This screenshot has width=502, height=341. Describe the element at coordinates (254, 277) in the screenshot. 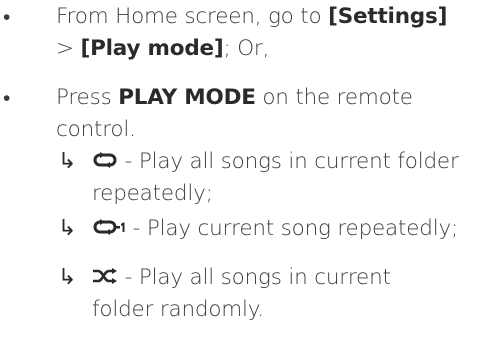

I see `mode-description: - Play all songs in current` at that location.